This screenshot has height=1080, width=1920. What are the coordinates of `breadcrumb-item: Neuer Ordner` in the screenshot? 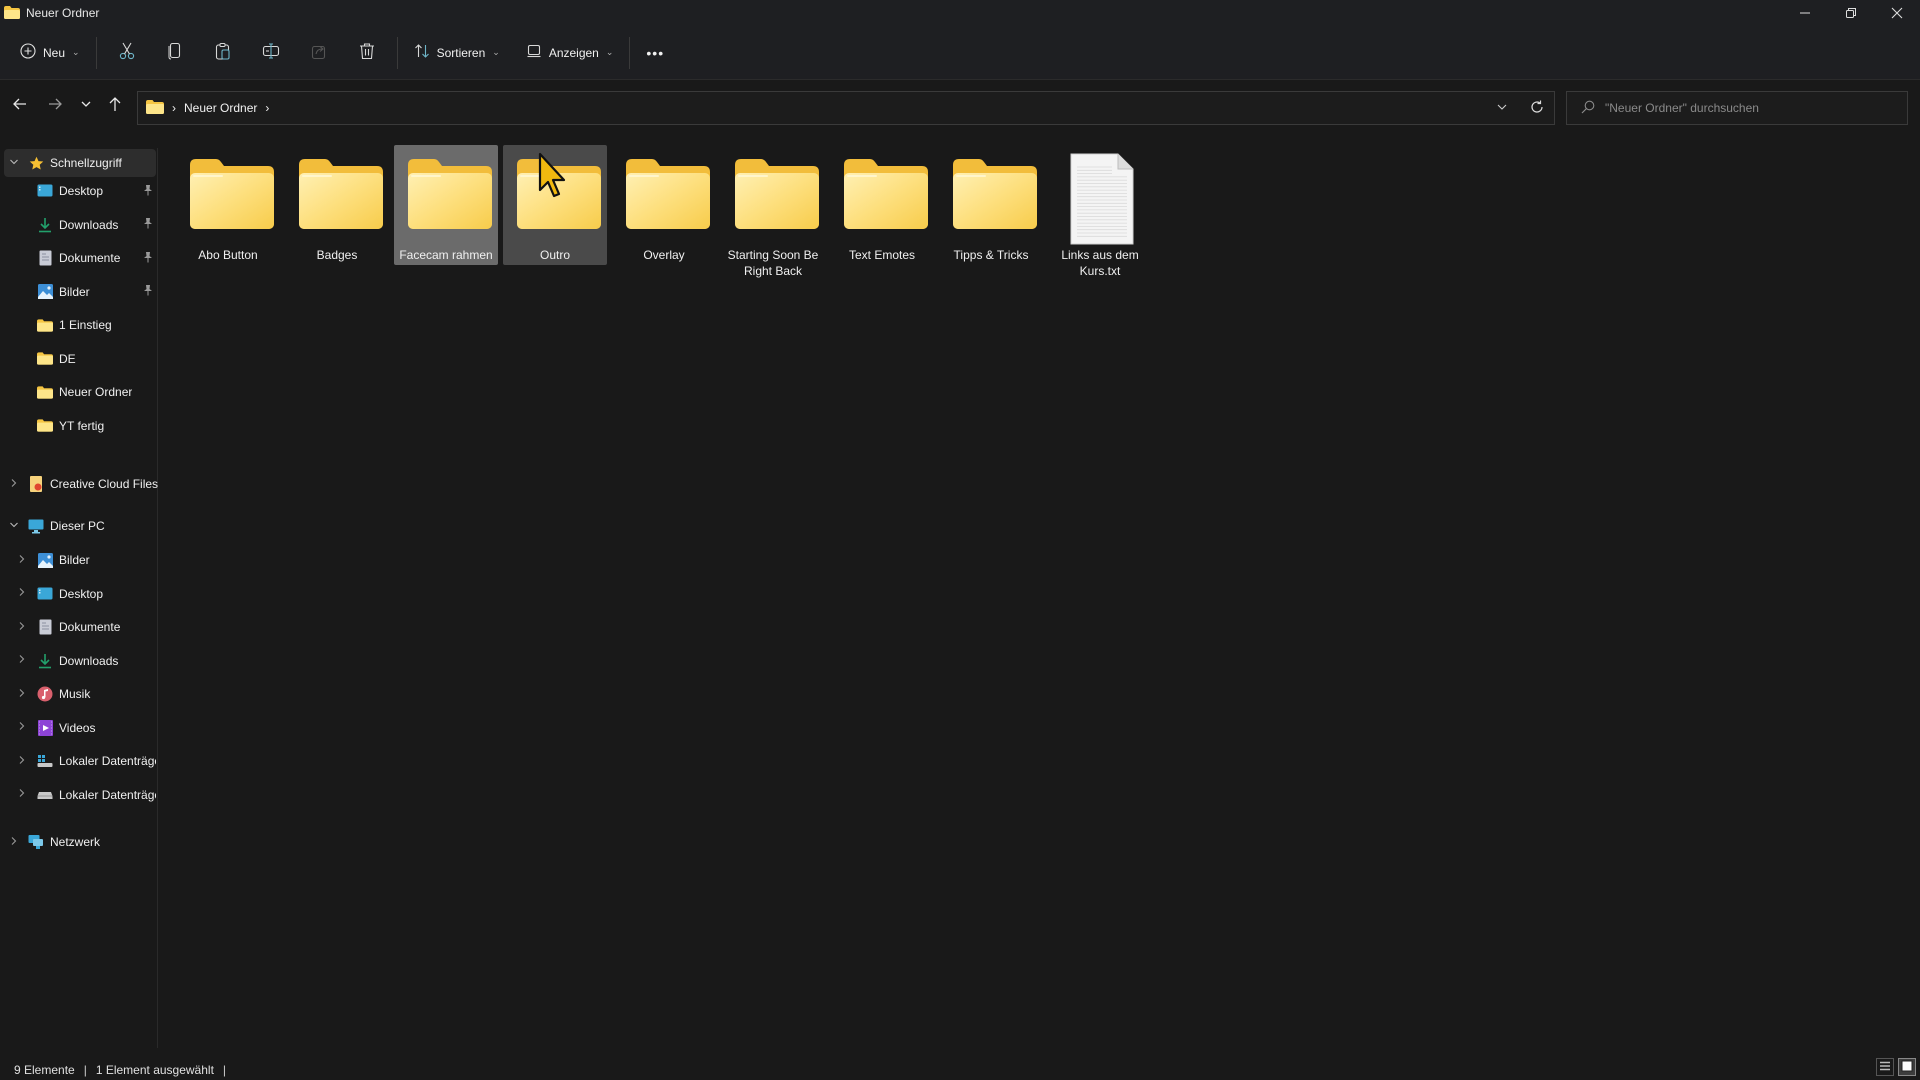 It's located at (220, 108).